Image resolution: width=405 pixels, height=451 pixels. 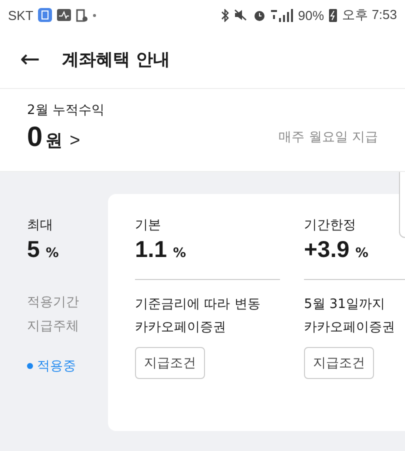 I want to click on payment-schedule-text: 매주 월요일 지급, so click(x=328, y=137).